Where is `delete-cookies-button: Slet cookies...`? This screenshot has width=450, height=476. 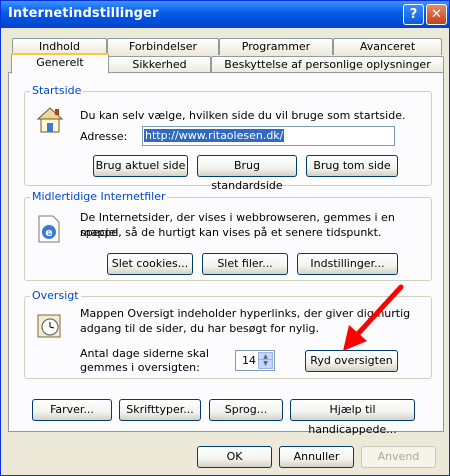 delete-cookies-button: Slet cookies... is located at coordinates (150, 264).